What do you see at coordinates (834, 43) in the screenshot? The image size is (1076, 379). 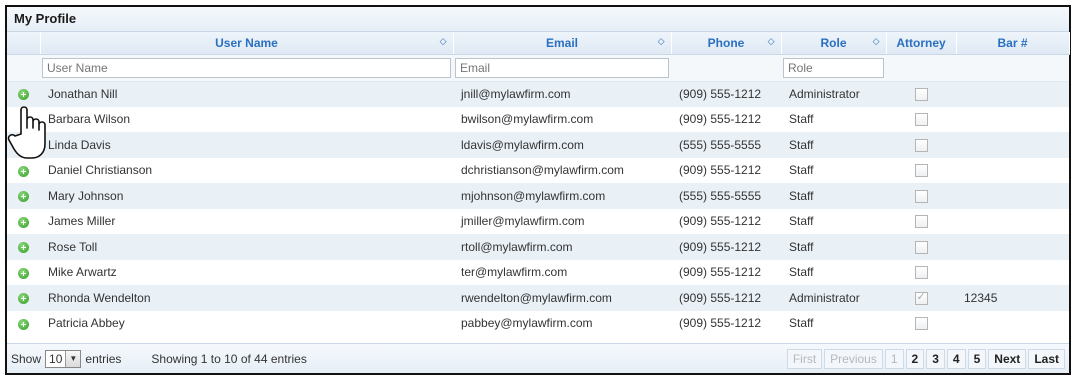 I see `column-header-role: Role ◇` at bounding box center [834, 43].